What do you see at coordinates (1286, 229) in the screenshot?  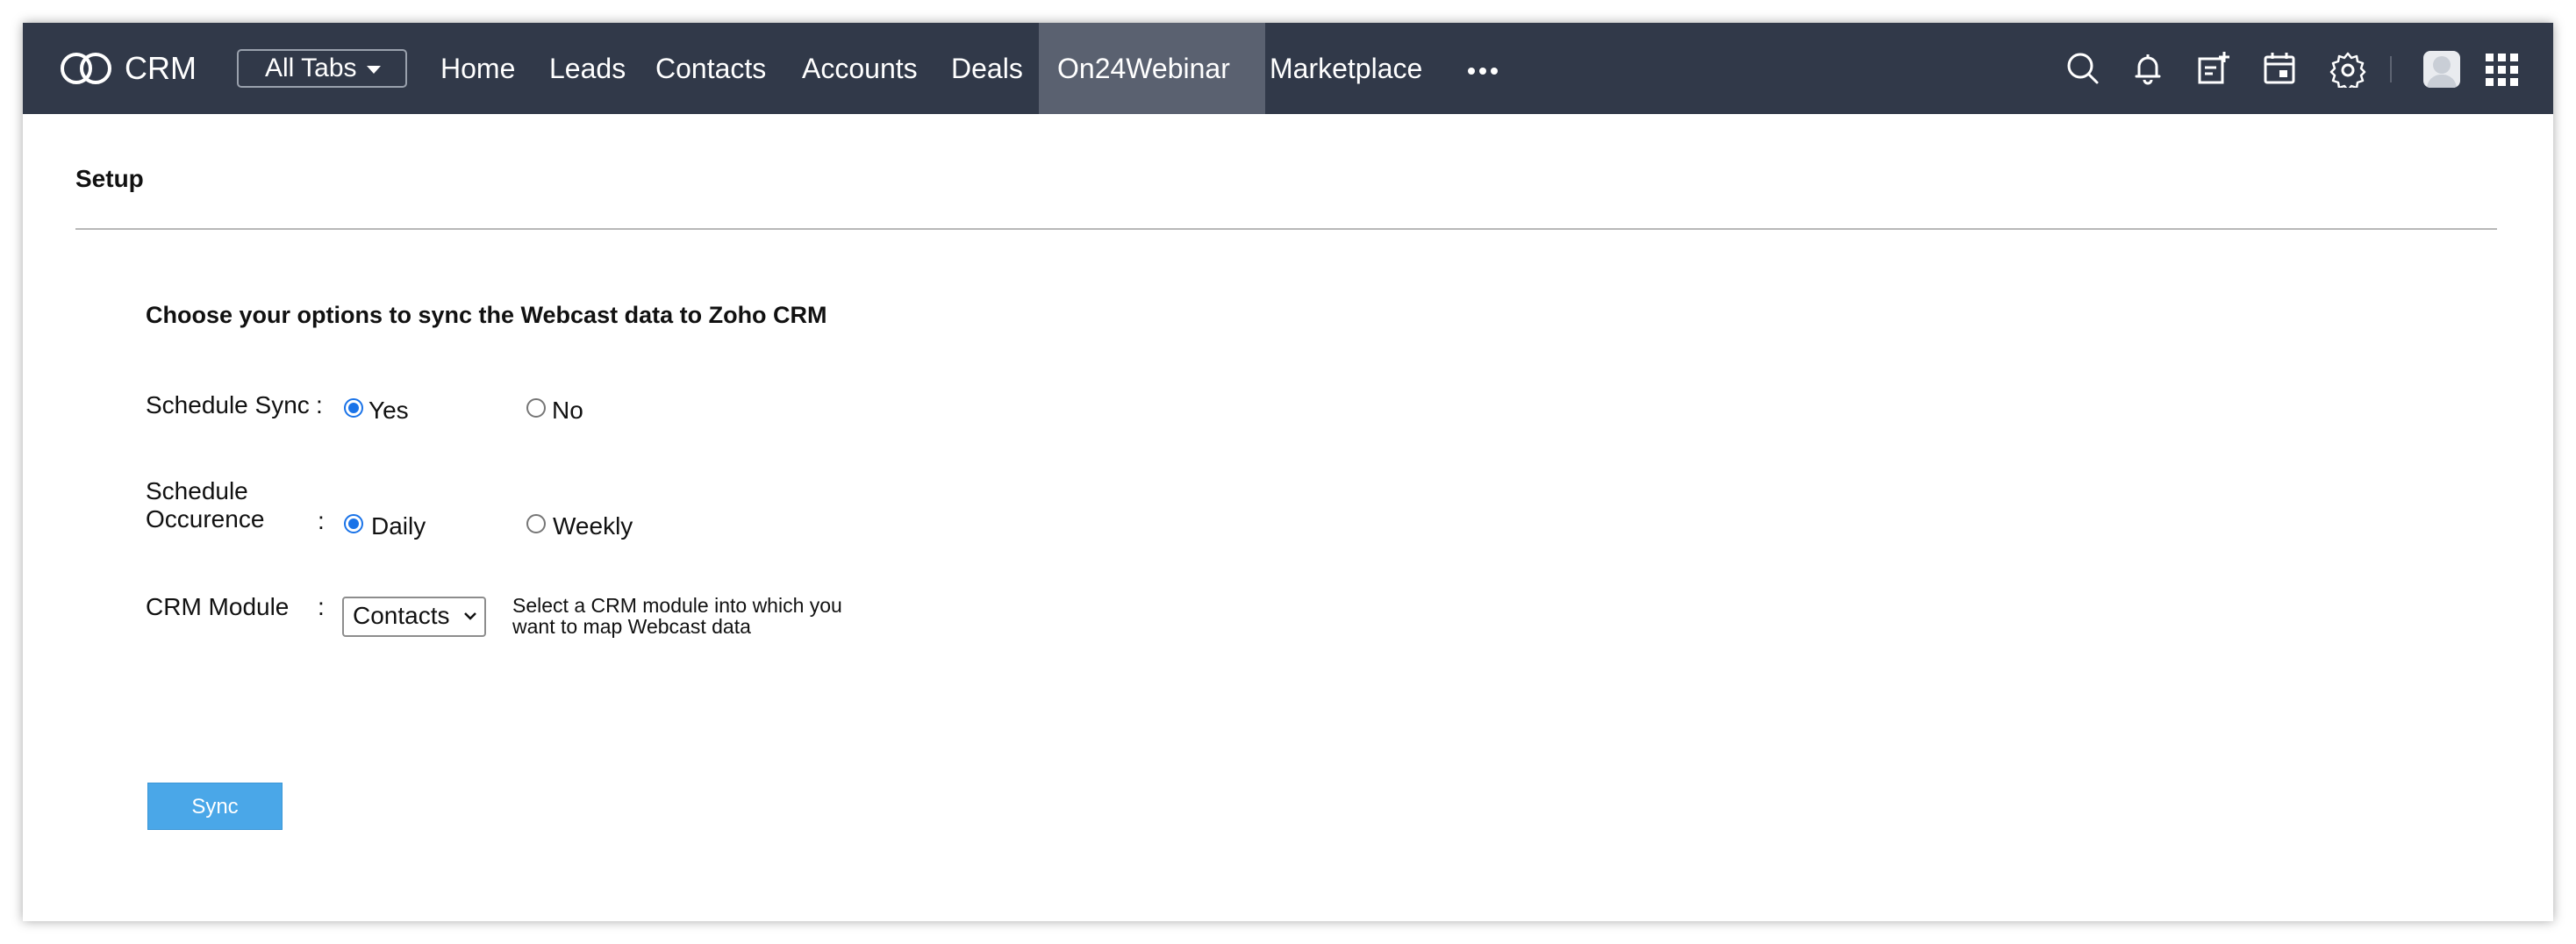 I see `title-divider` at bounding box center [1286, 229].